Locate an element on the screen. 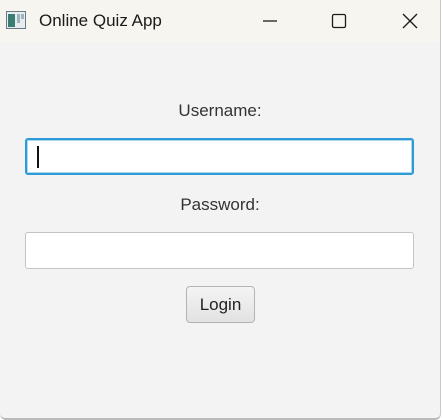  password-label: Password: is located at coordinates (220, 204).